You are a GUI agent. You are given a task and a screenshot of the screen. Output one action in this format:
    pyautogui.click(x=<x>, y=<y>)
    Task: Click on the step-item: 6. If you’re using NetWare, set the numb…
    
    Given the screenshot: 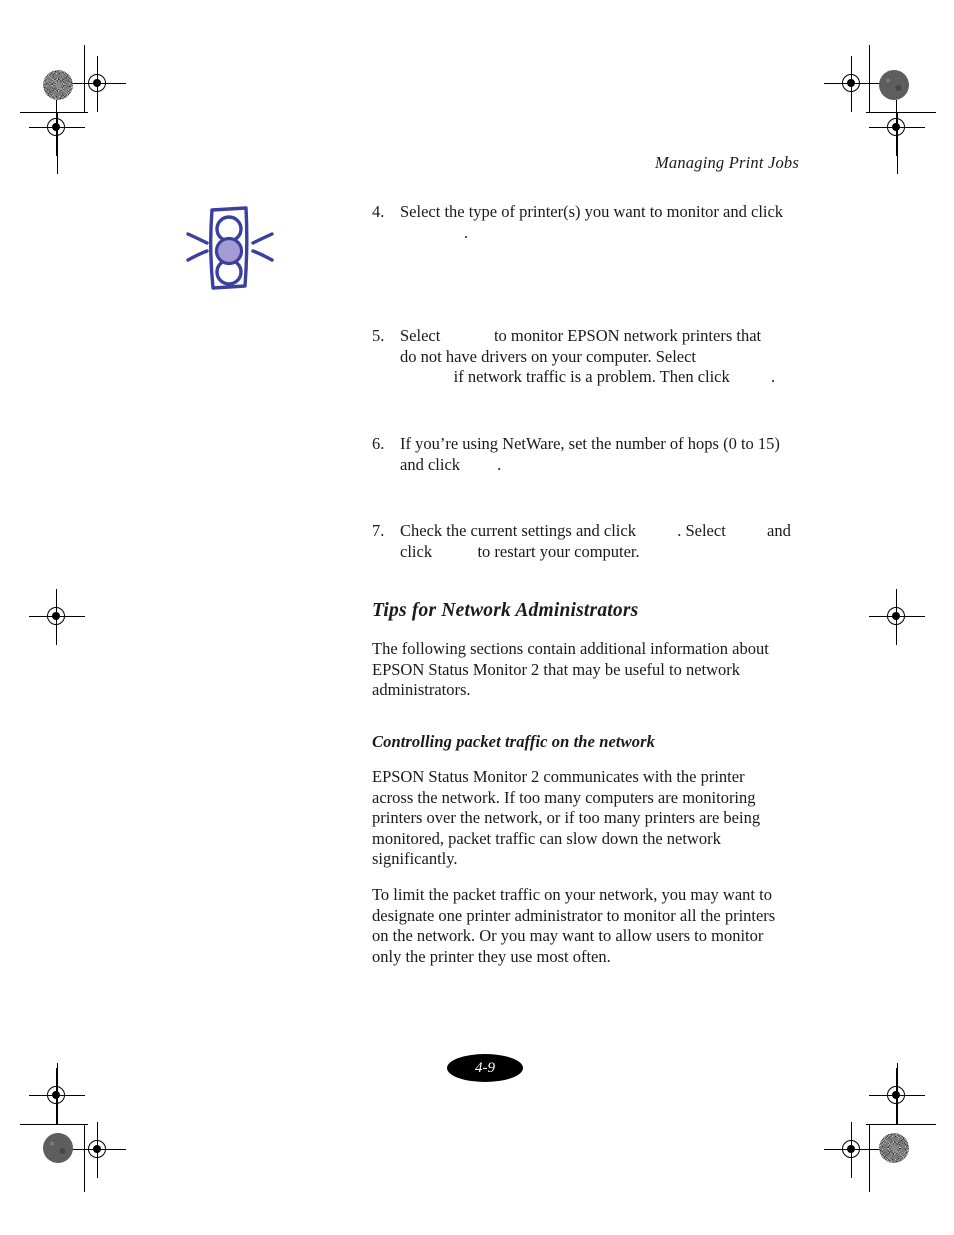 What is the action you would take?
    pyautogui.click(x=576, y=454)
    